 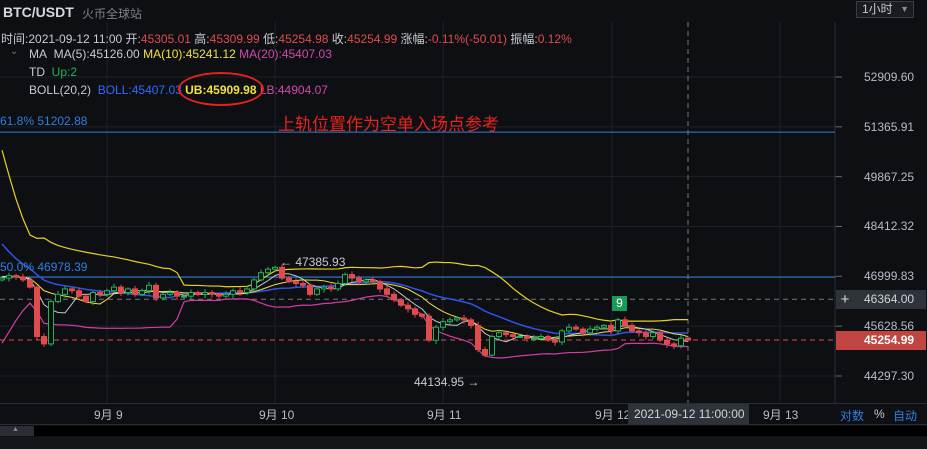 What do you see at coordinates (463, 443) in the screenshot?
I see `bottom-bar` at bounding box center [463, 443].